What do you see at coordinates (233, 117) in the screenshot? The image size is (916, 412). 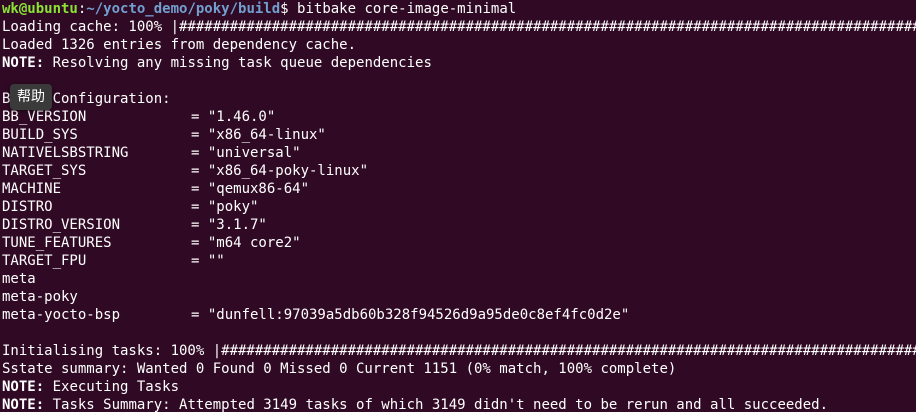 I see `config-value: = "1.46.0"` at bounding box center [233, 117].